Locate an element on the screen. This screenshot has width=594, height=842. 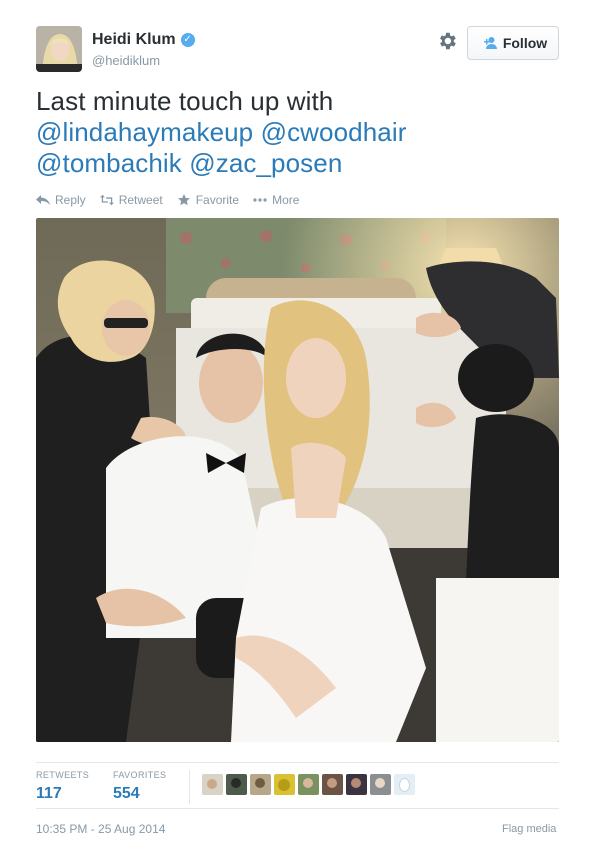
user-handle: @heidiklum is located at coordinates (126, 60).